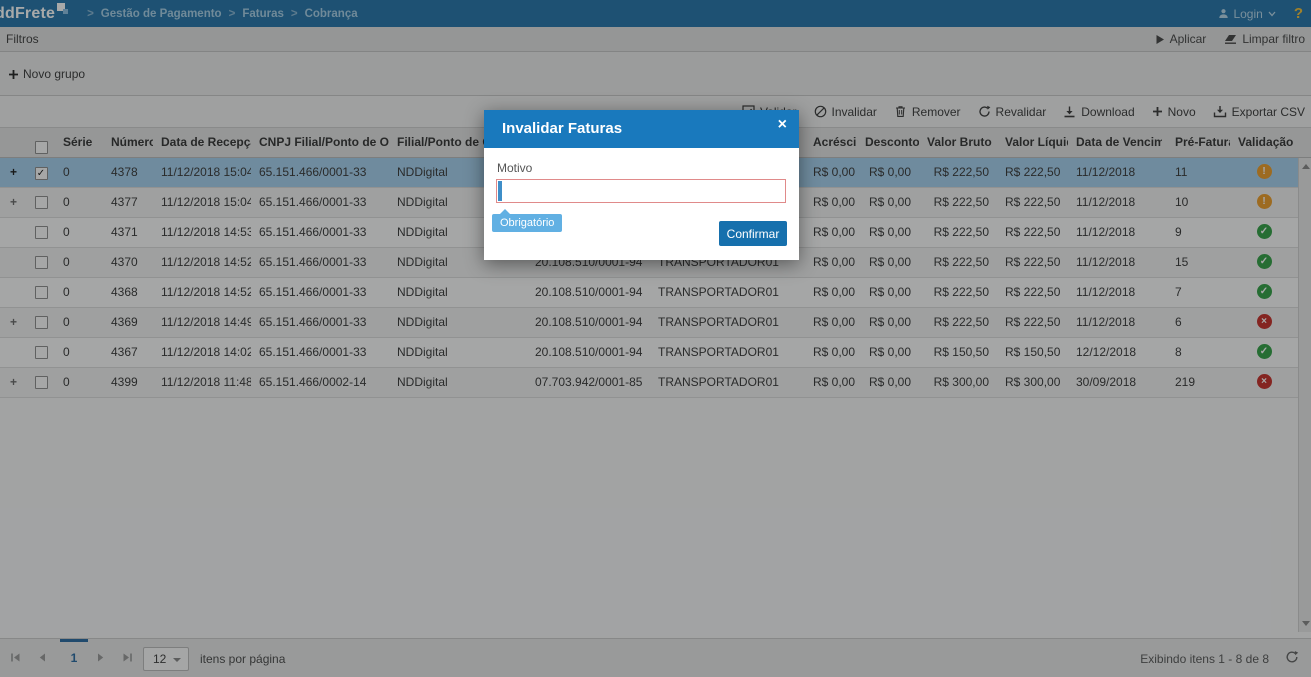  What do you see at coordinates (562, 128) in the screenshot?
I see `modal-title: Invalidar Faturas` at bounding box center [562, 128].